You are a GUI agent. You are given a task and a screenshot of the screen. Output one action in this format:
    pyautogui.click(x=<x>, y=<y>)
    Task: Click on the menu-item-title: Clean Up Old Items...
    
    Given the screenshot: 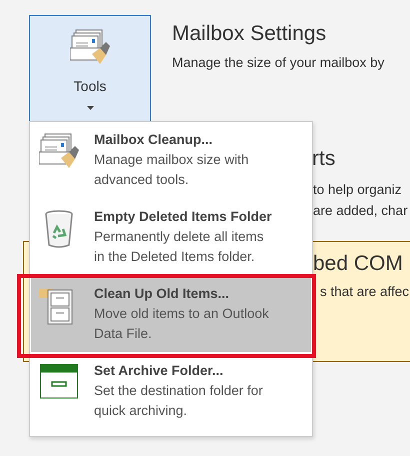 What is the action you would take?
    pyautogui.click(x=162, y=294)
    